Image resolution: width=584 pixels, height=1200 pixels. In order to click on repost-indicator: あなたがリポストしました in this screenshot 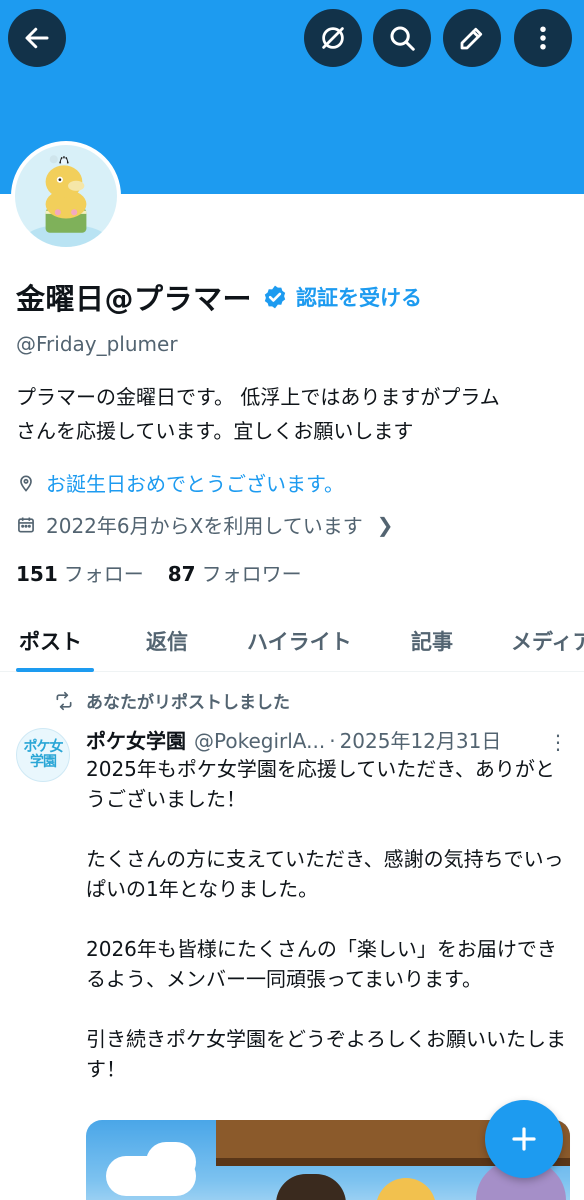, I will do `click(172, 700)`.